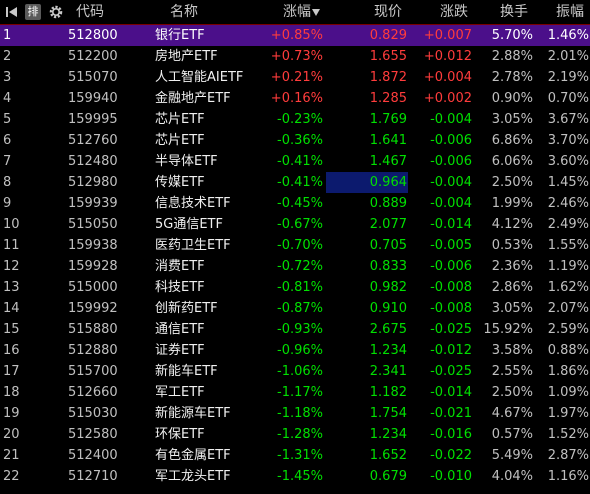 This screenshot has width=590, height=494. What do you see at coordinates (11, 392) in the screenshot?
I see `row-index: 18` at bounding box center [11, 392].